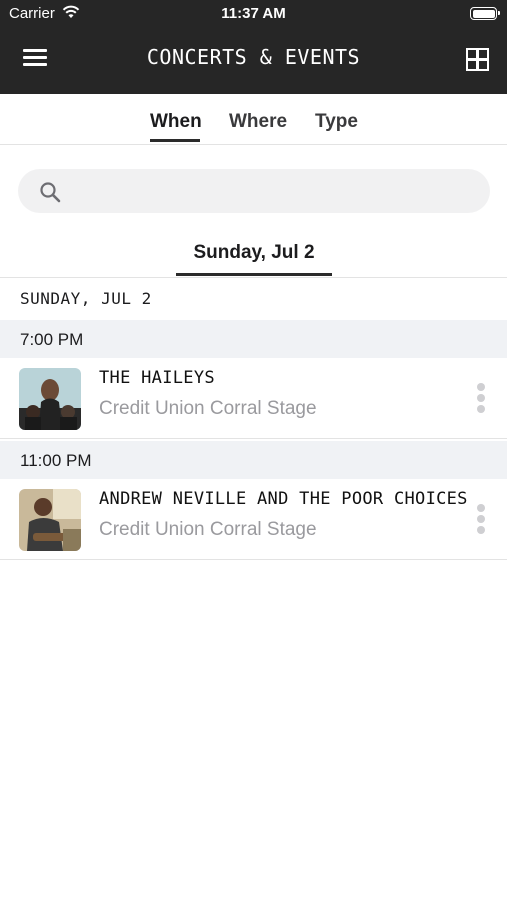 This screenshot has height=900, width=507. What do you see at coordinates (253, 339) in the screenshot?
I see `time-header: 7:00 PM` at bounding box center [253, 339].